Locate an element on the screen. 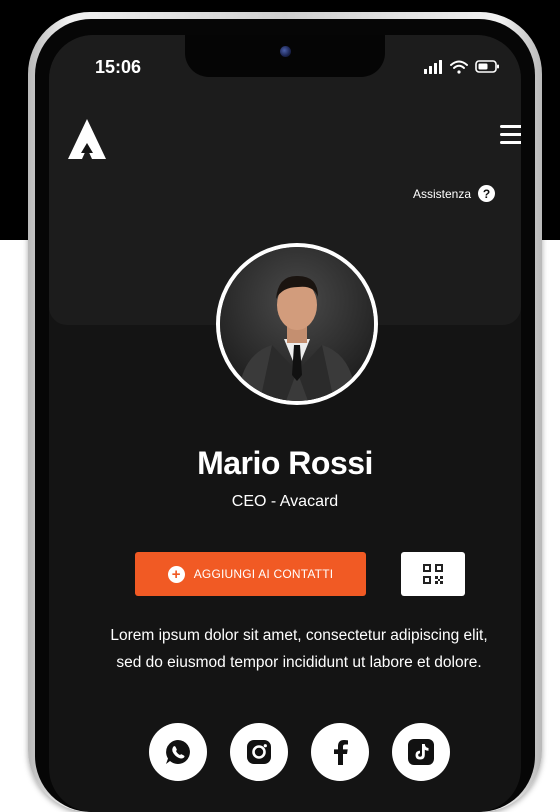 This screenshot has height=812, width=560. profile-role: CEO - Avacard is located at coordinates (285, 501).